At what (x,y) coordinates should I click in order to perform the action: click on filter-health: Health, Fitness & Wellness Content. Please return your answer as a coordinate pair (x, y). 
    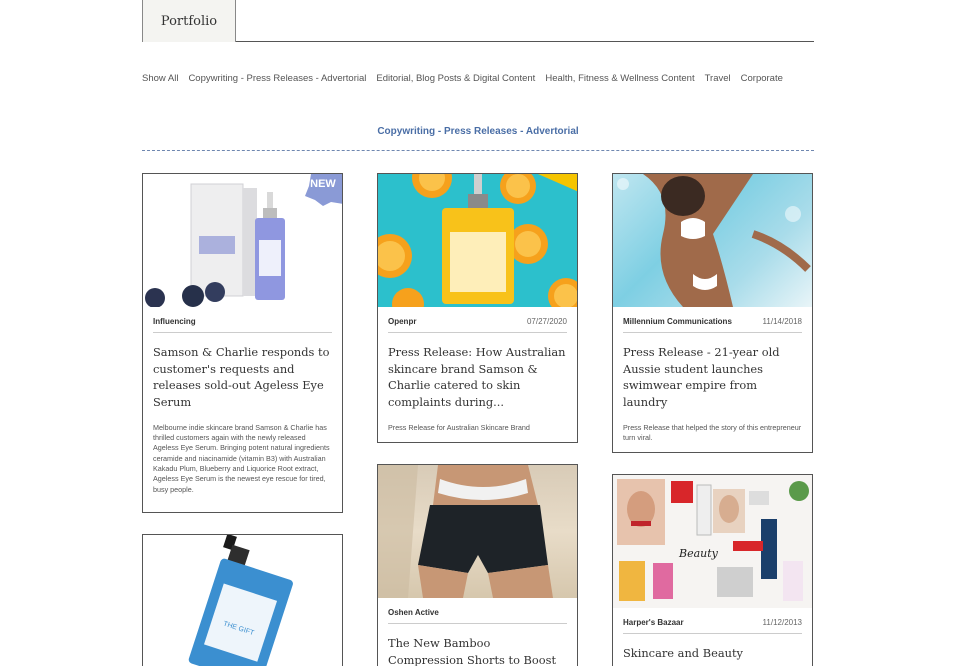
    Looking at the image, I should click on (619, 78).